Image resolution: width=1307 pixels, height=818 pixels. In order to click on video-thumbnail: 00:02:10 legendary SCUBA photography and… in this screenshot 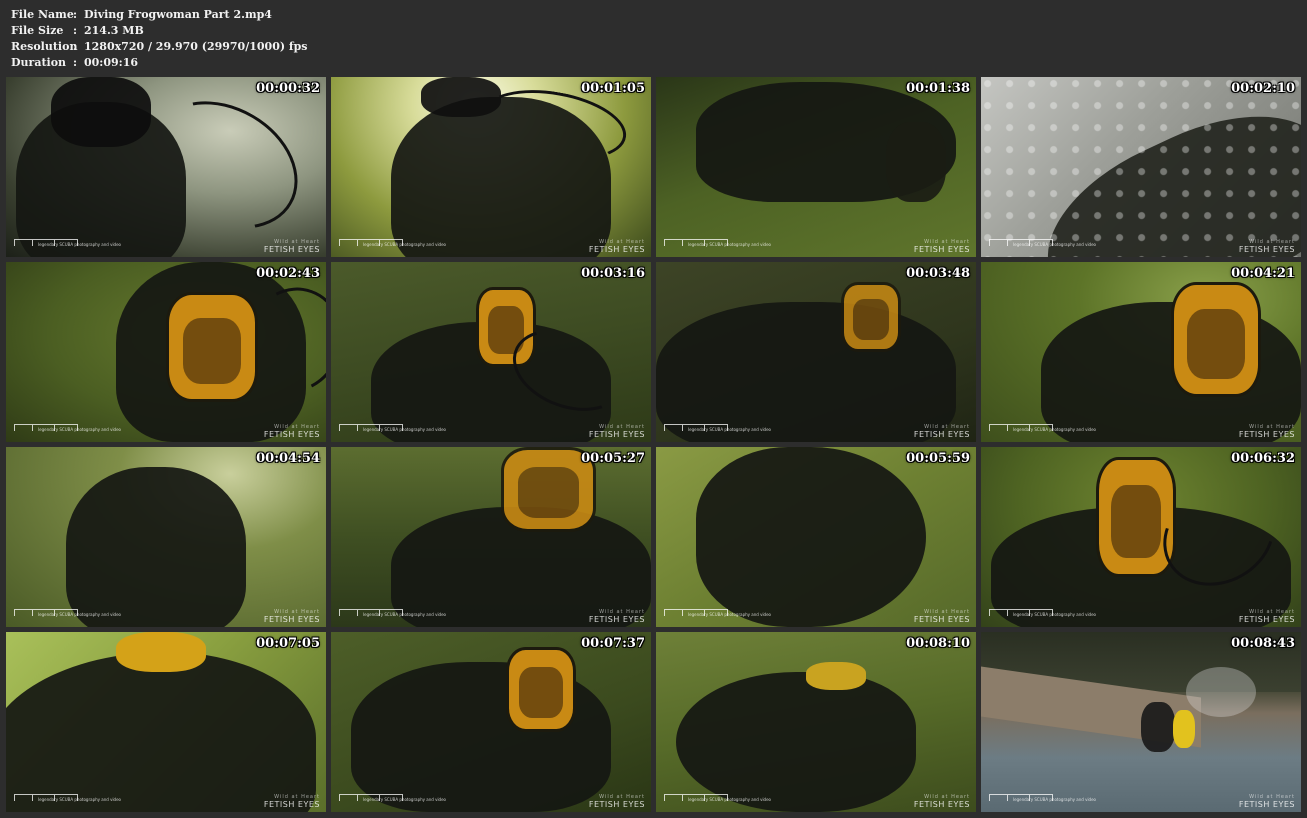, I will do `click(1141, 167)`.